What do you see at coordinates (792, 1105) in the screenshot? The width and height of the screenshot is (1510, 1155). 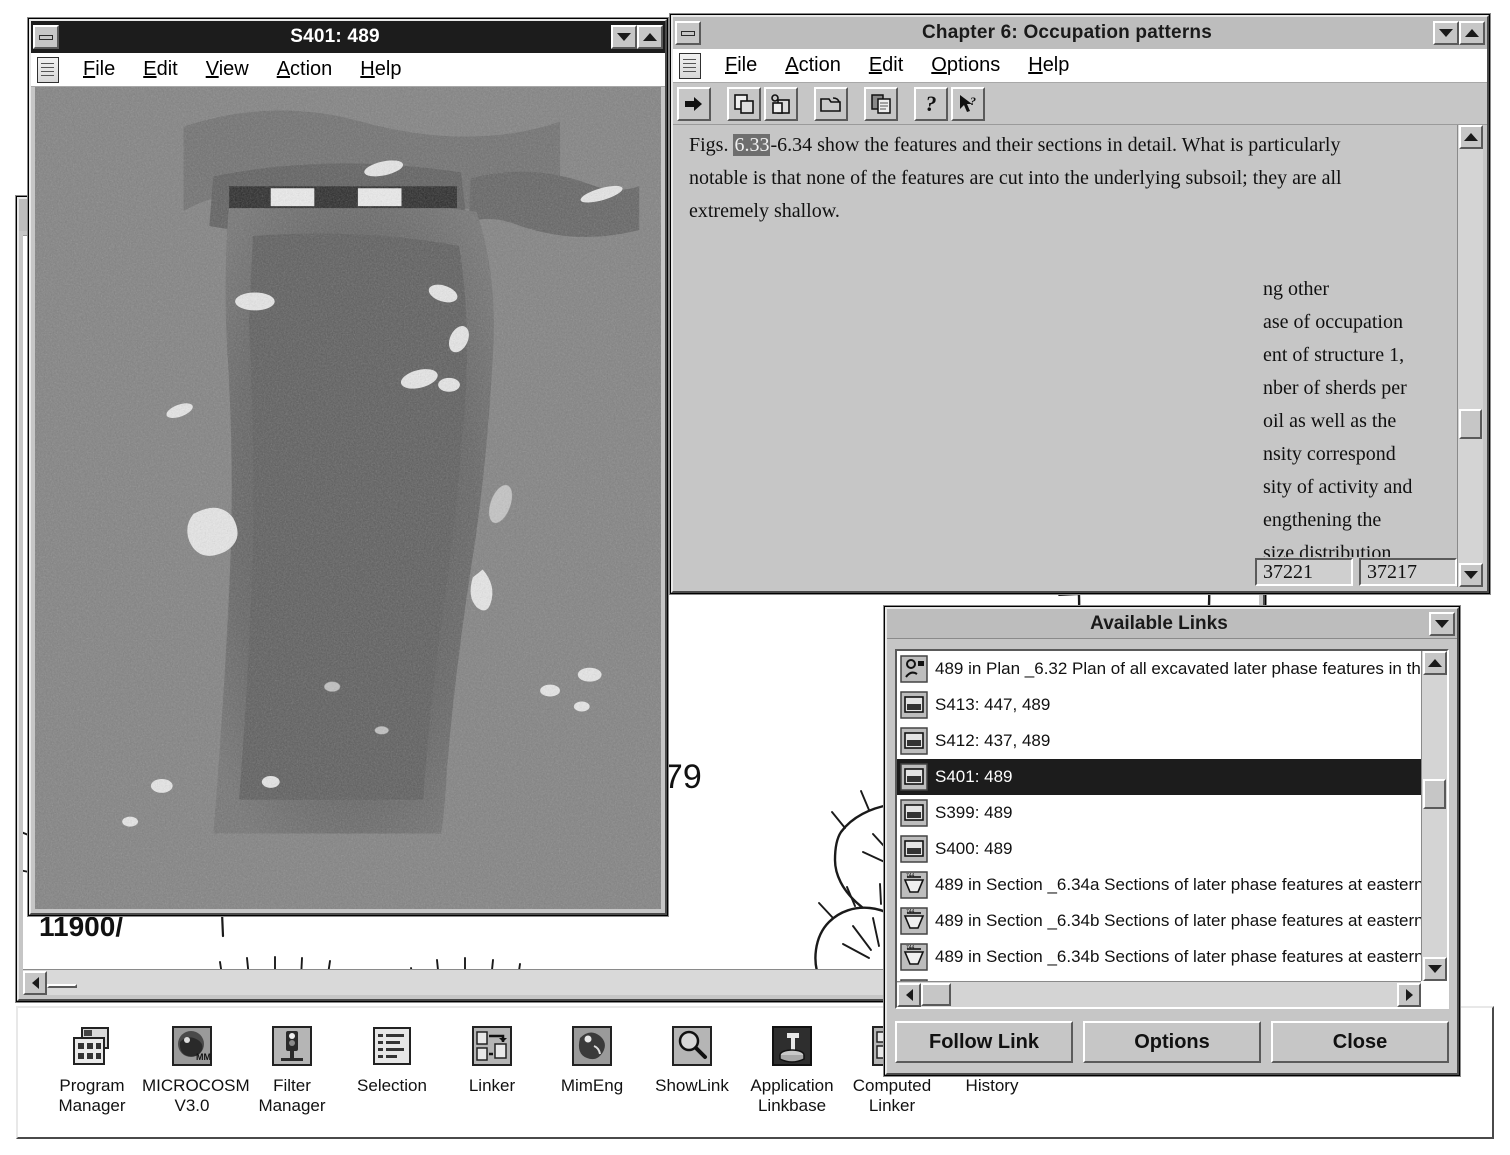 I see `program-icon-label2: Linkbase` at bounding box center [792, 1105].